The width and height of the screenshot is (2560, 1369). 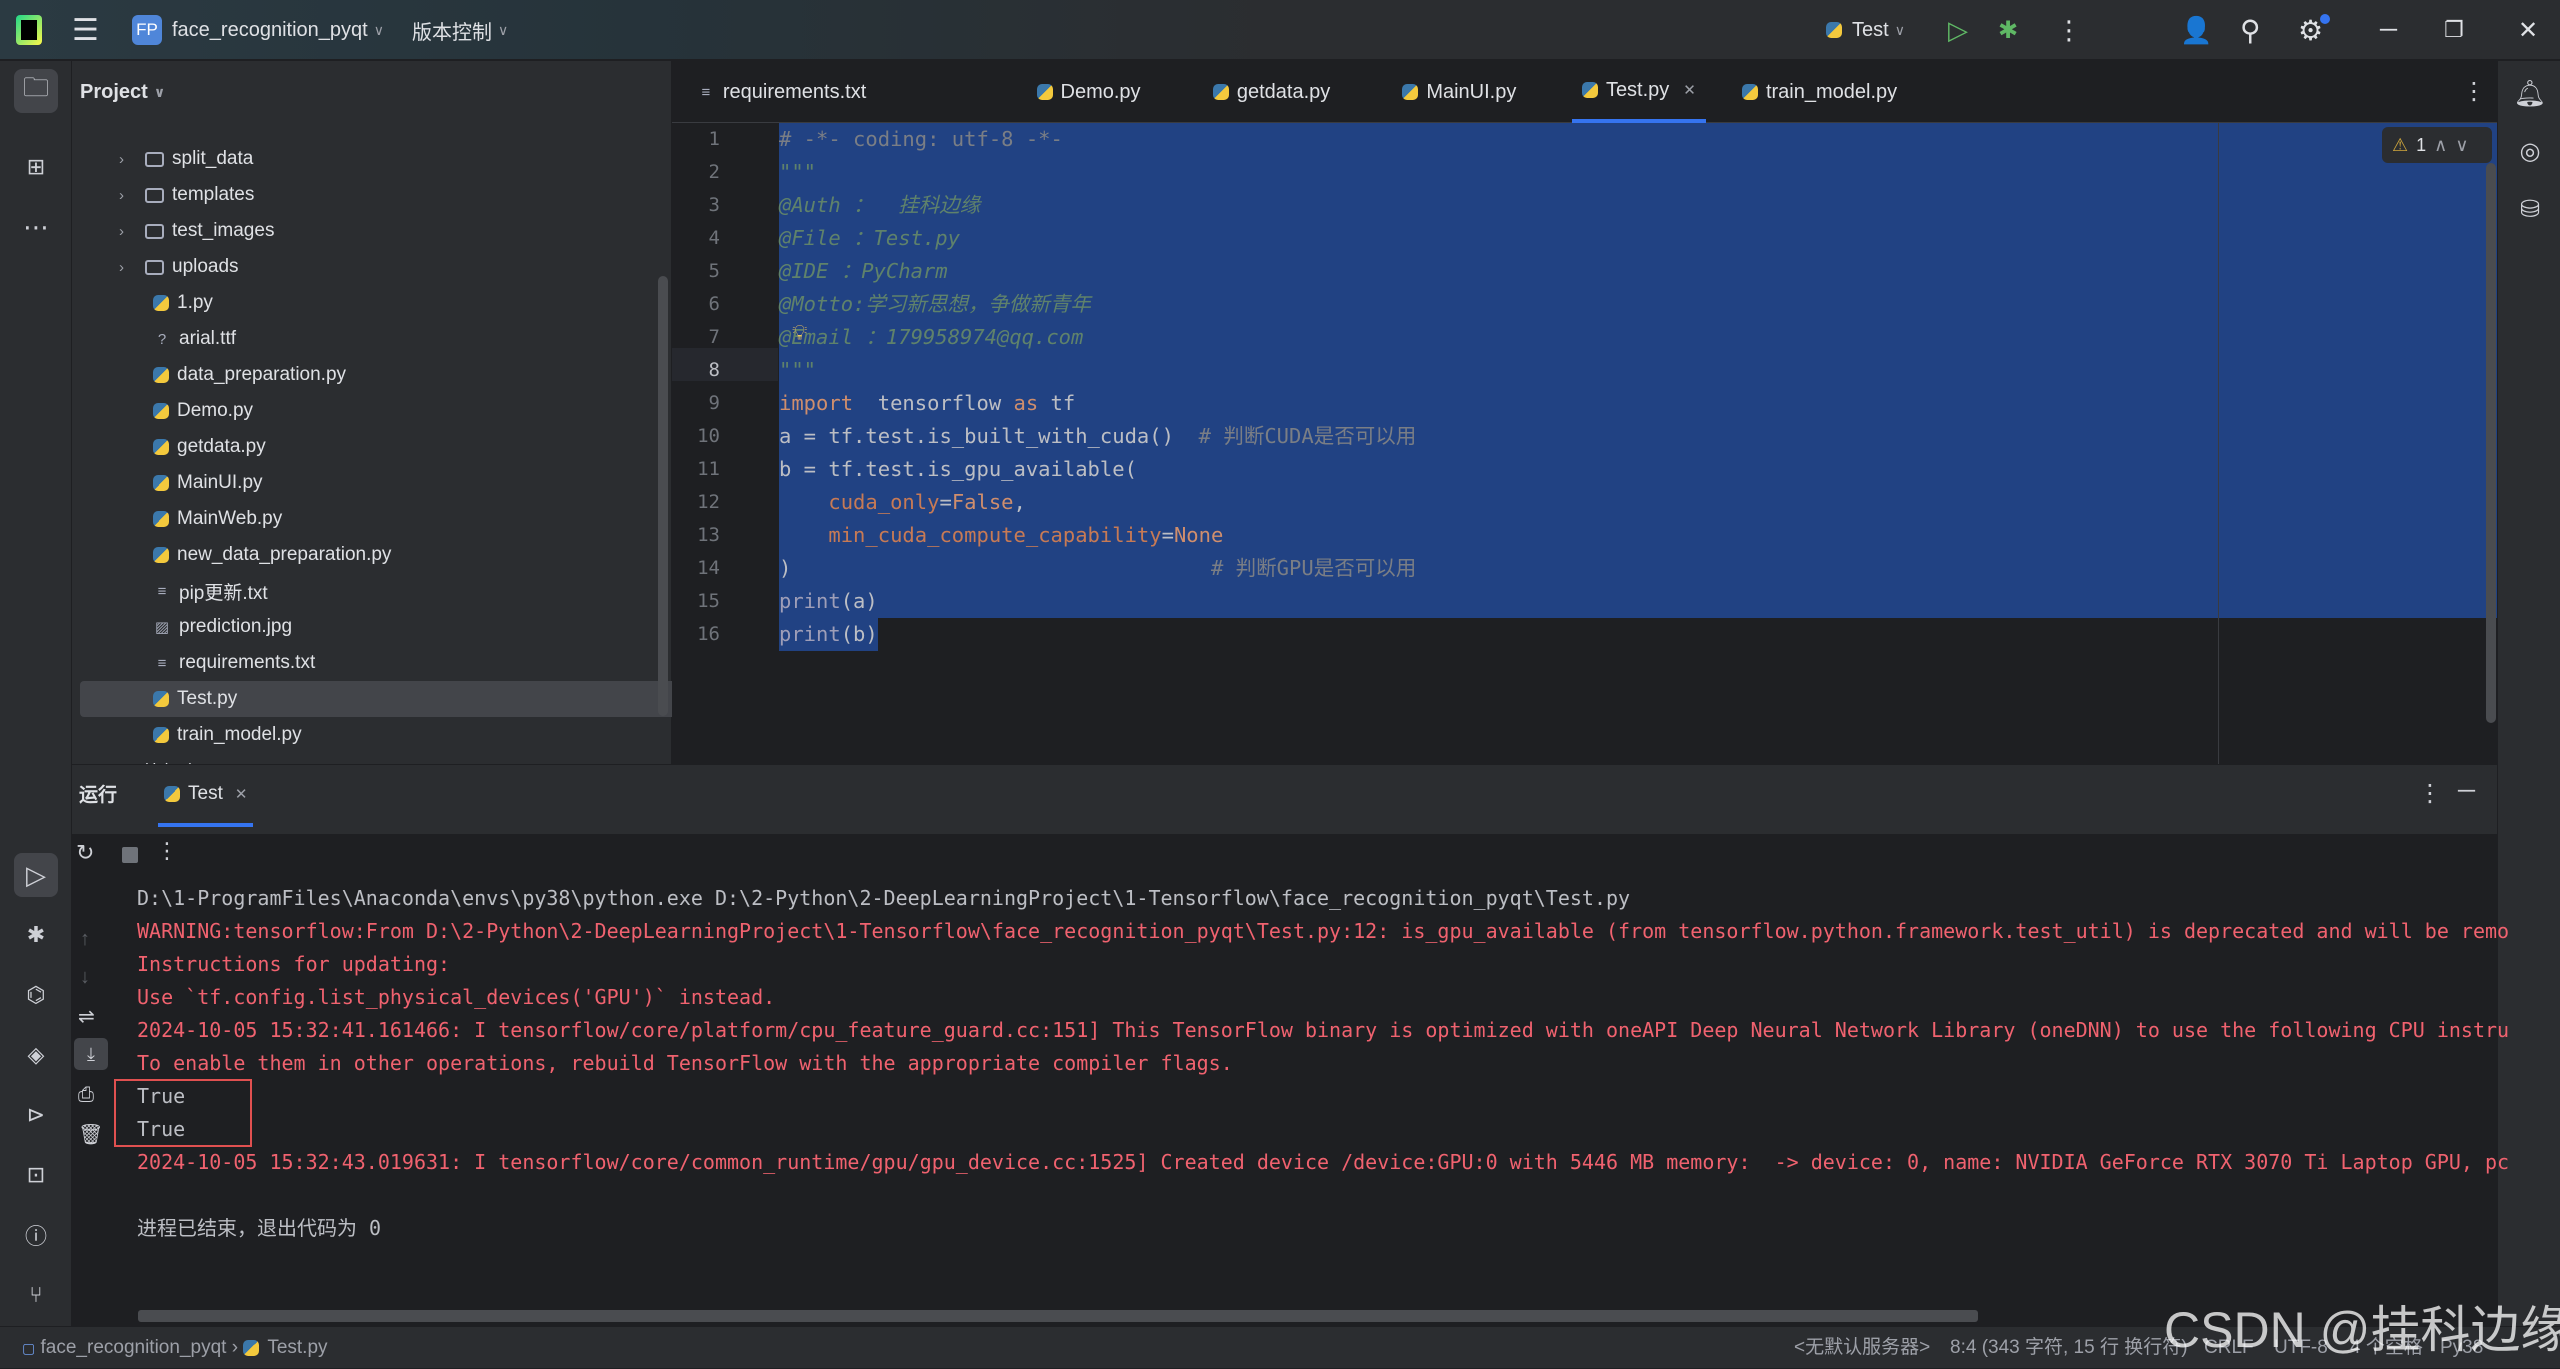 What do you see at coordinates (36, 1175) in the screenshot?
I see `terminal-icon: ⊡` at bounding box center [36, 1175].